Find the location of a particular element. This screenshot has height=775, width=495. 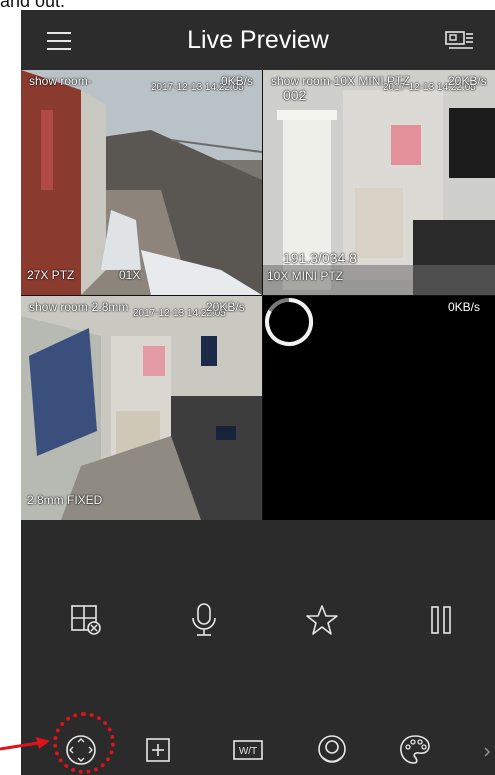

camera-4-bitrate: 0KB/s is located at coordinates (464, 307).